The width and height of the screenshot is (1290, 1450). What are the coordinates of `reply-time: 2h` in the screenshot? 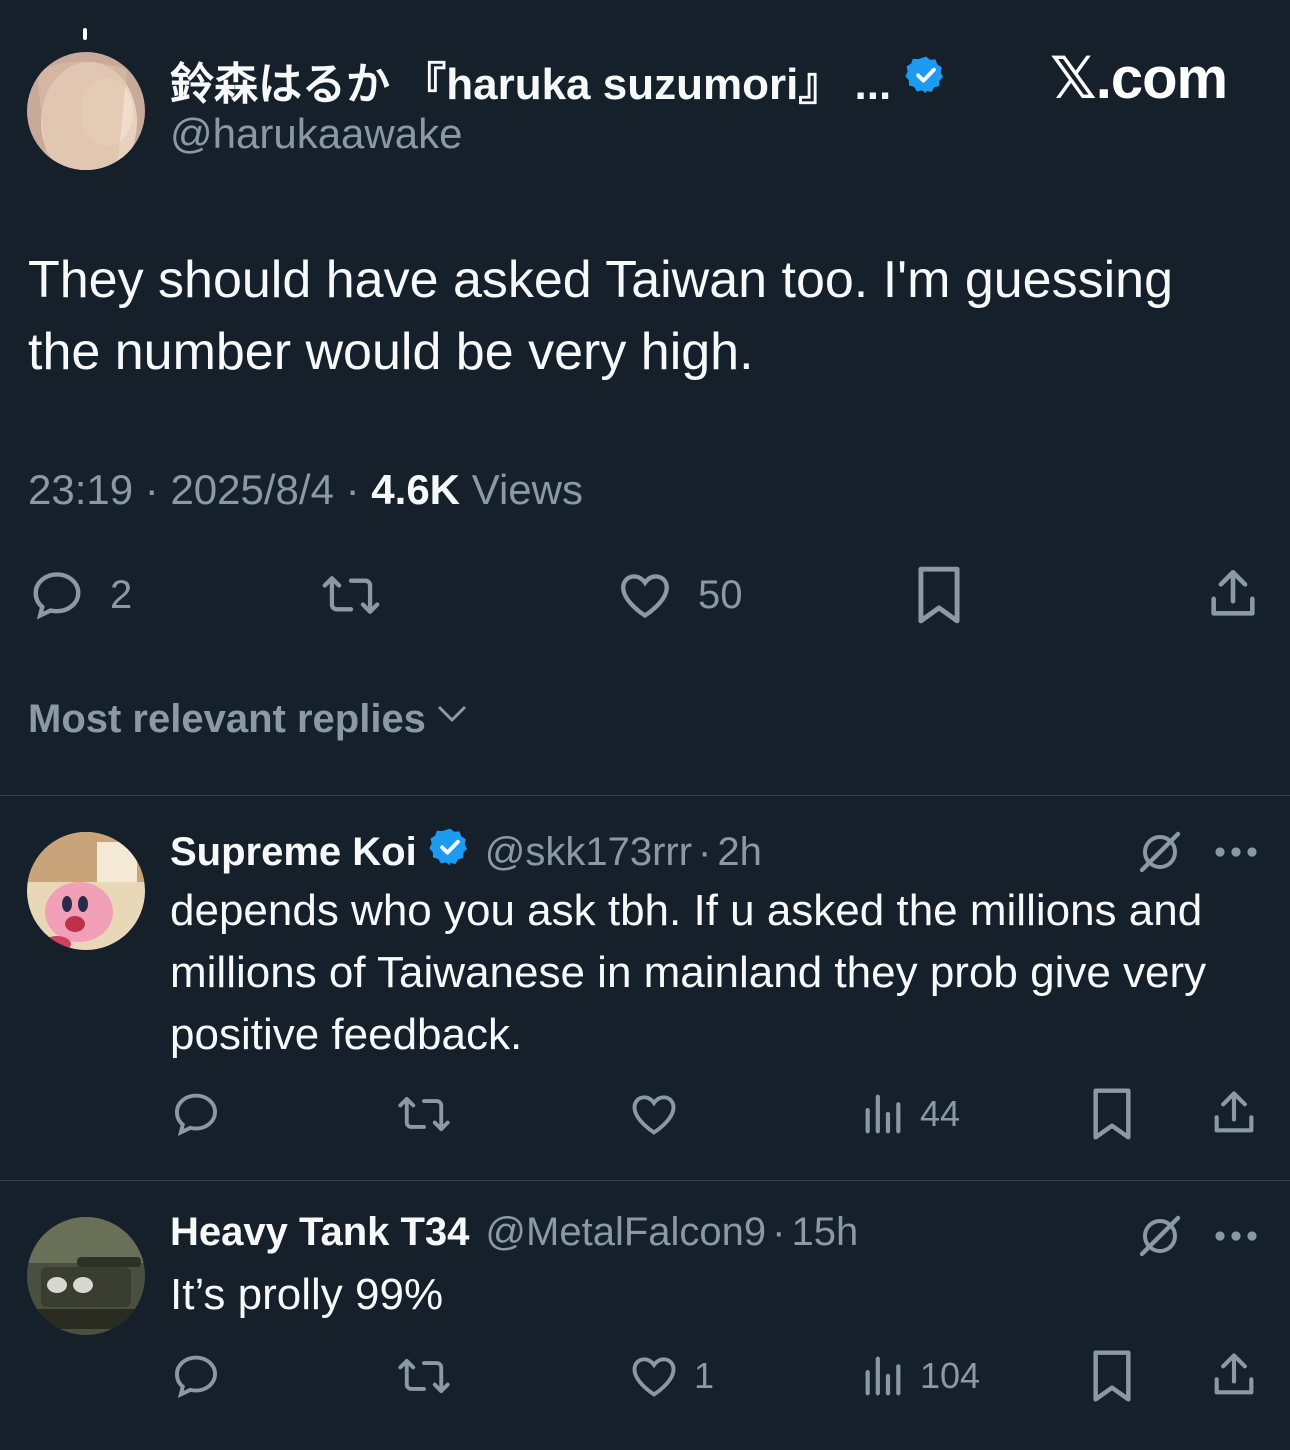 It's located at (739, 852).